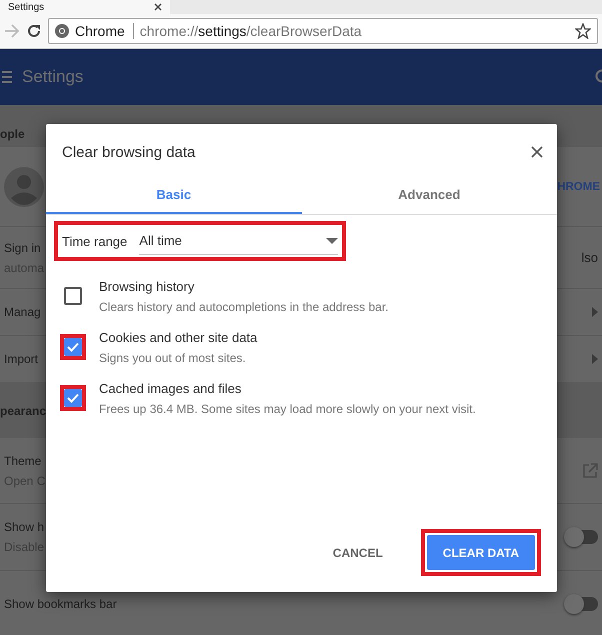  I want to click on search-icon, so click(598, 77).